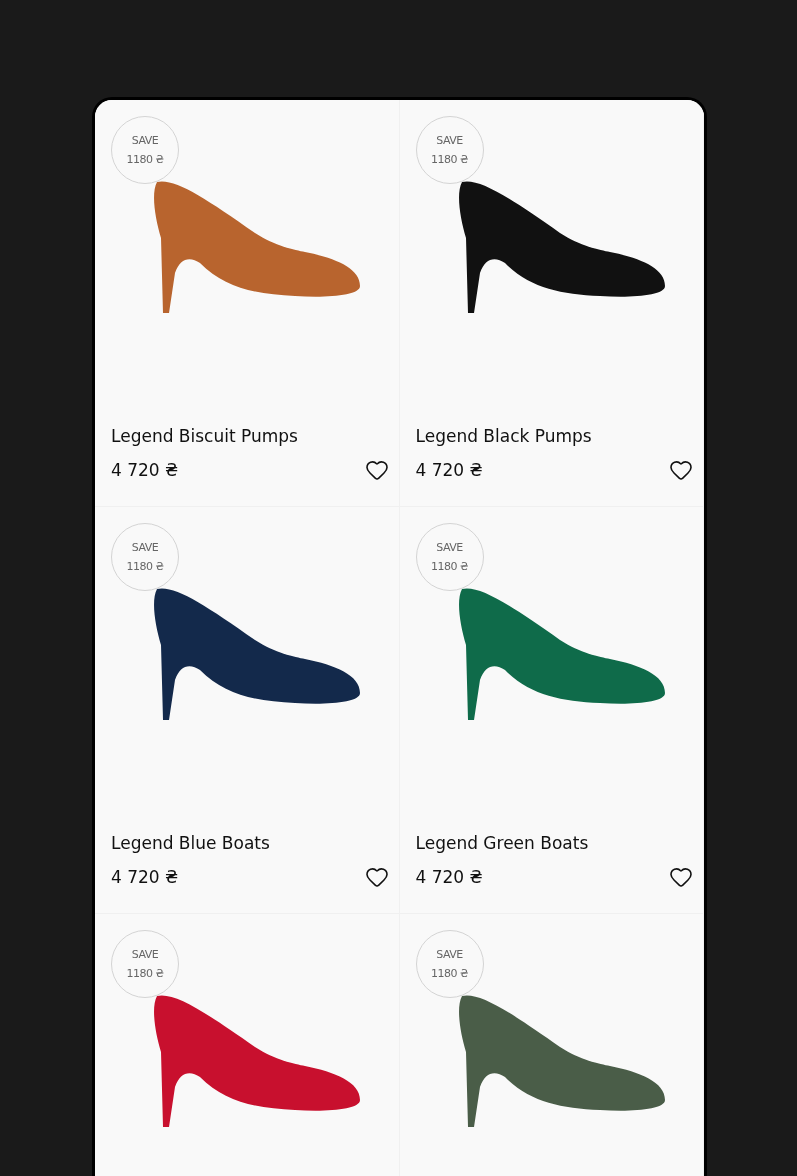  Describe the element at coordinates (554, 436) in the screenshot. I see `product-name: Legend Black Pumps` at that location.